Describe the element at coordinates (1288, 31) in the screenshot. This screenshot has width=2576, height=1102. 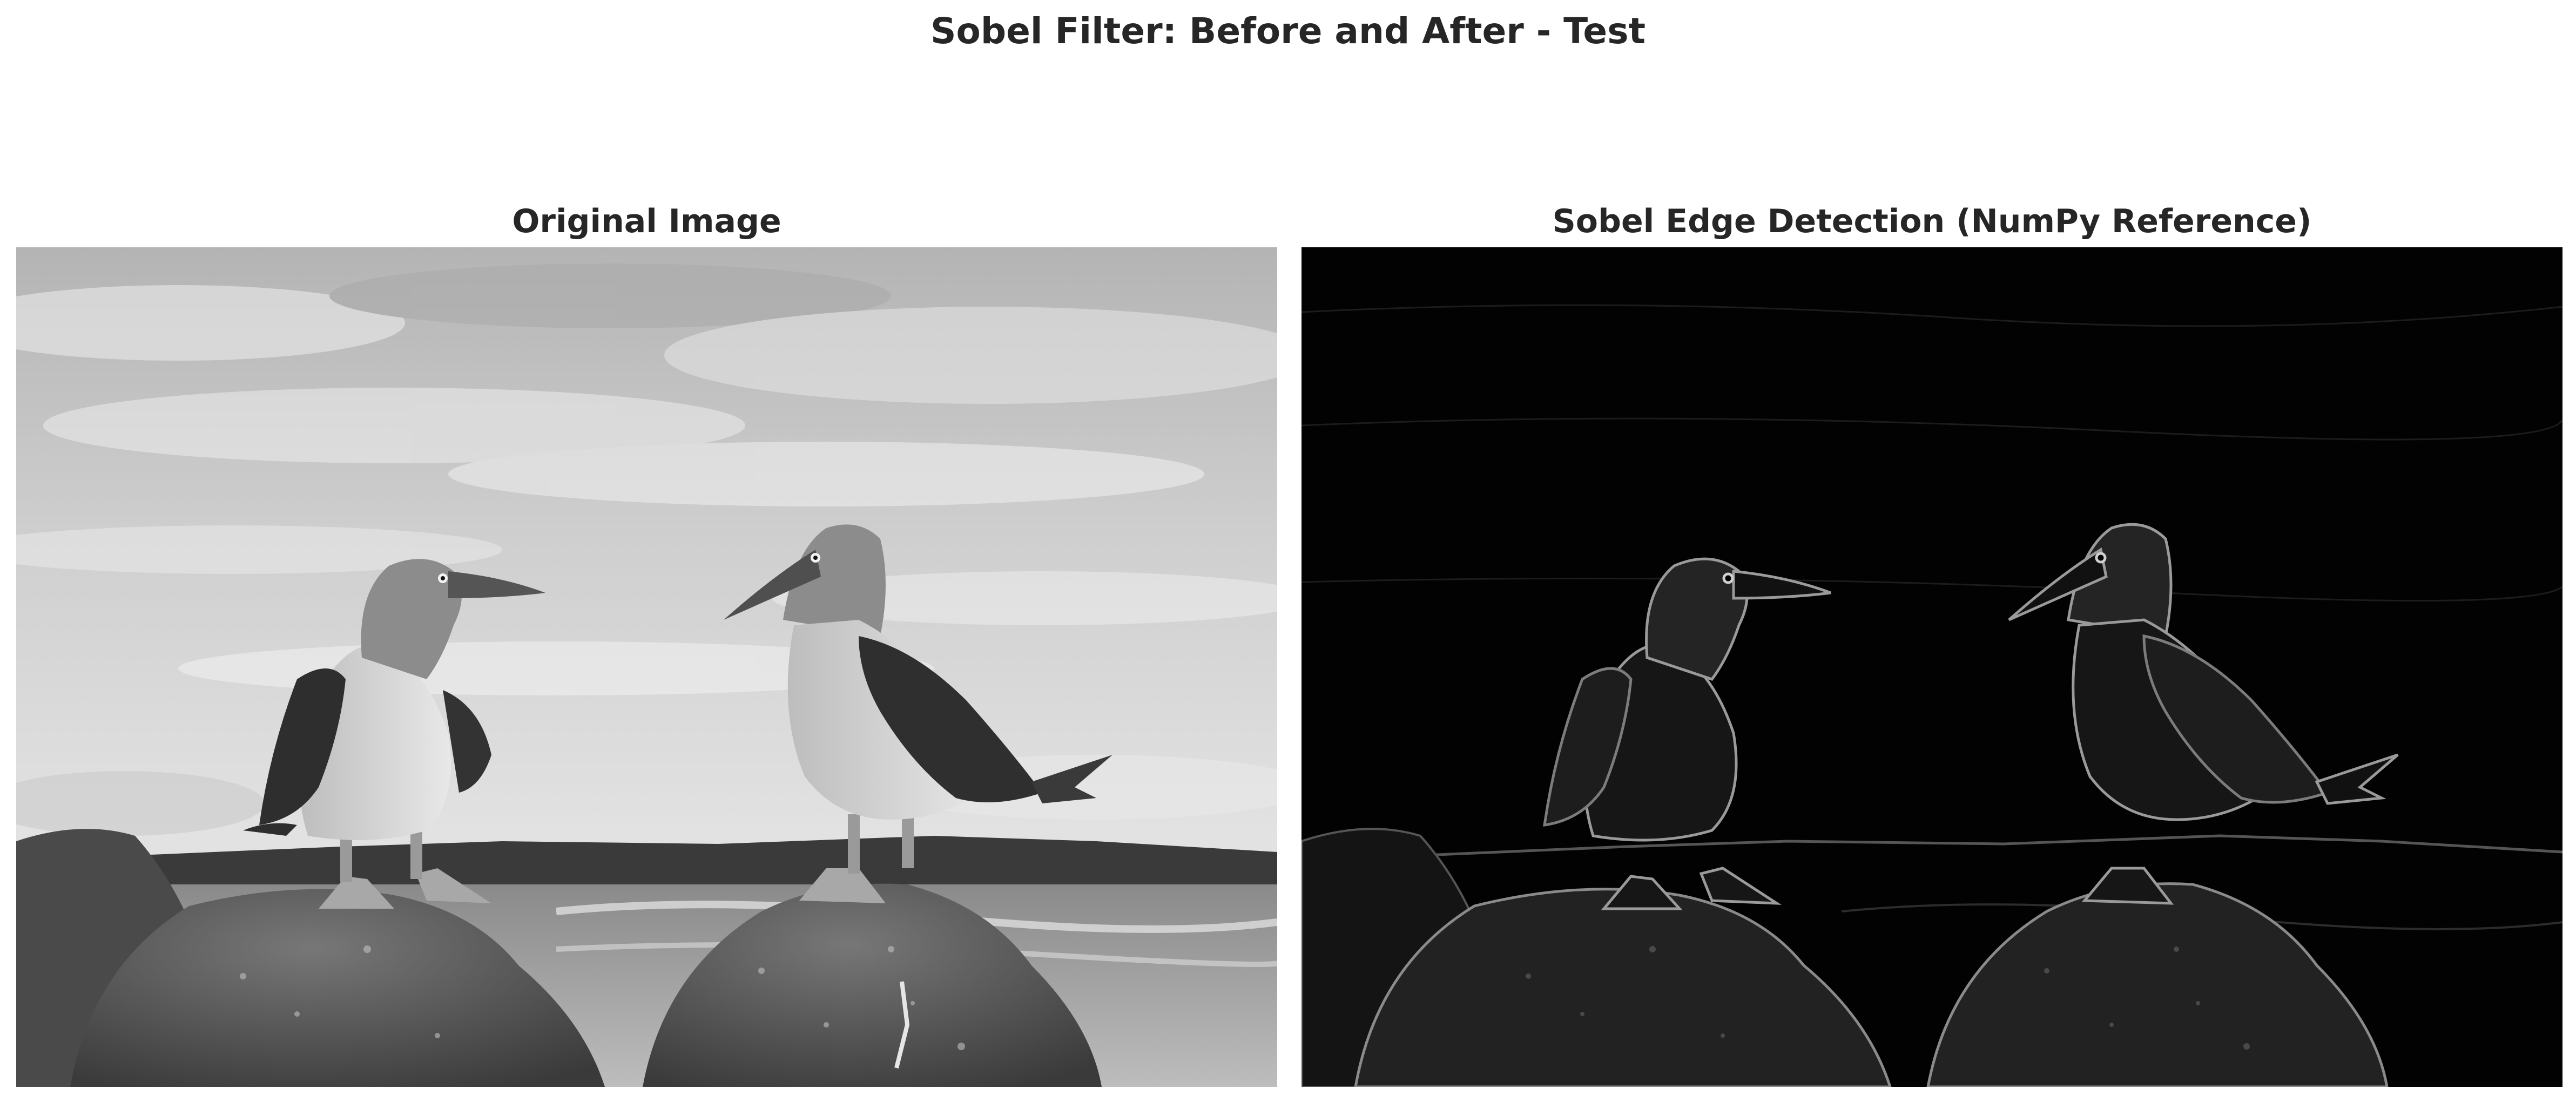
I see `figure-title: Sobel Filter: Before and After - Test` at that location.